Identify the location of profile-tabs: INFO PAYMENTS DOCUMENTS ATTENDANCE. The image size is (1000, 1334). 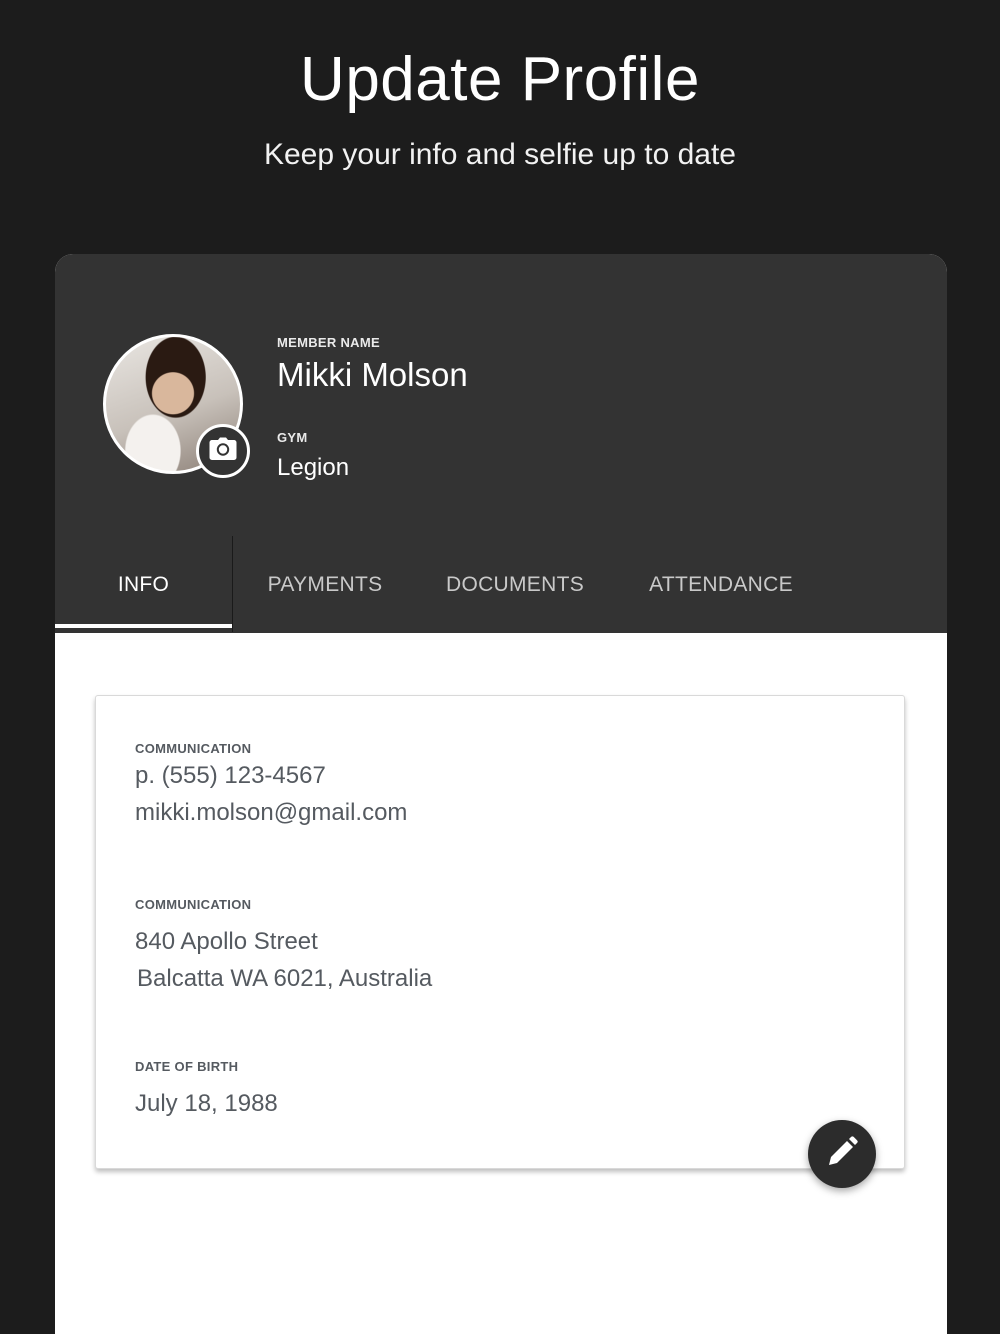
(501, 584).